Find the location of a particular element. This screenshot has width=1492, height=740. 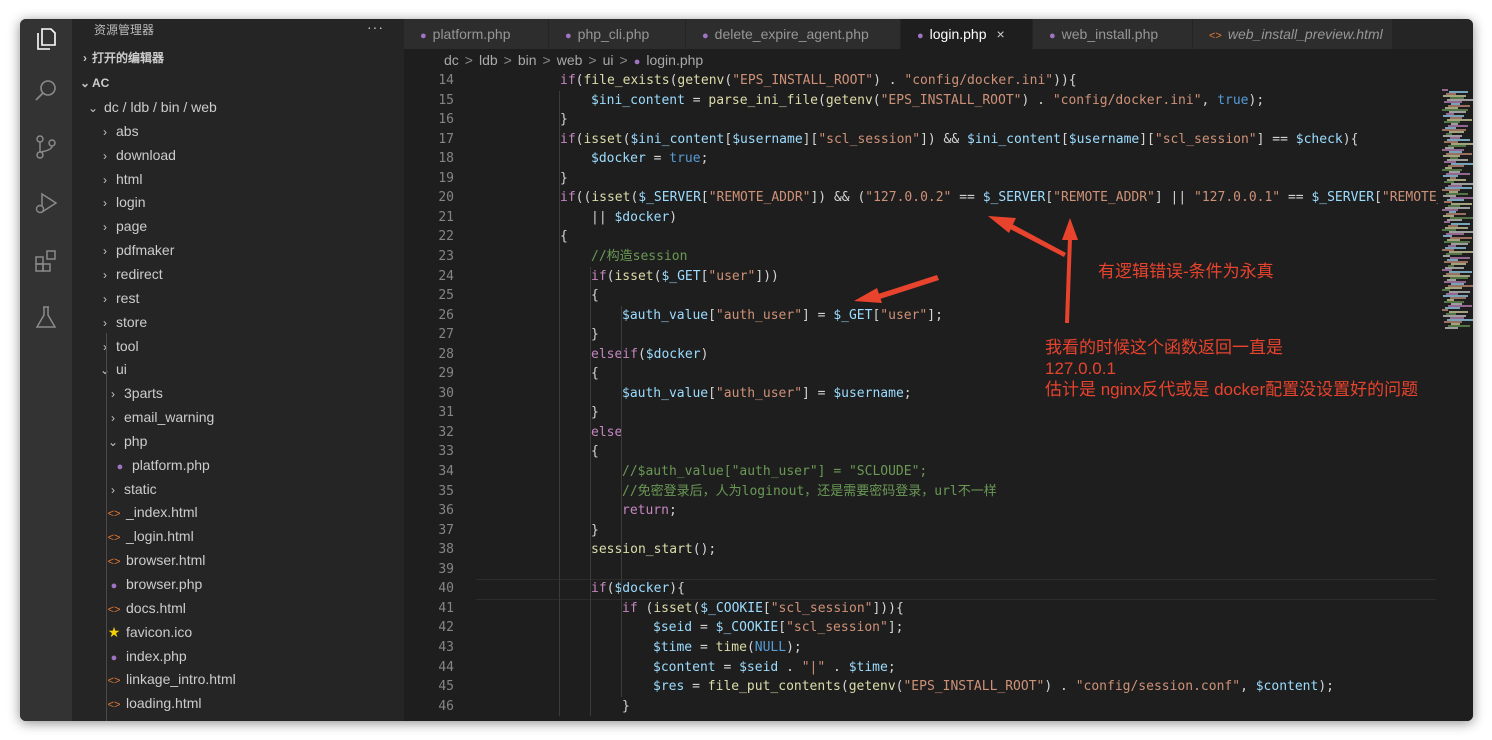

folder-item: ⌄ ui is located at coordinates (238, 369).